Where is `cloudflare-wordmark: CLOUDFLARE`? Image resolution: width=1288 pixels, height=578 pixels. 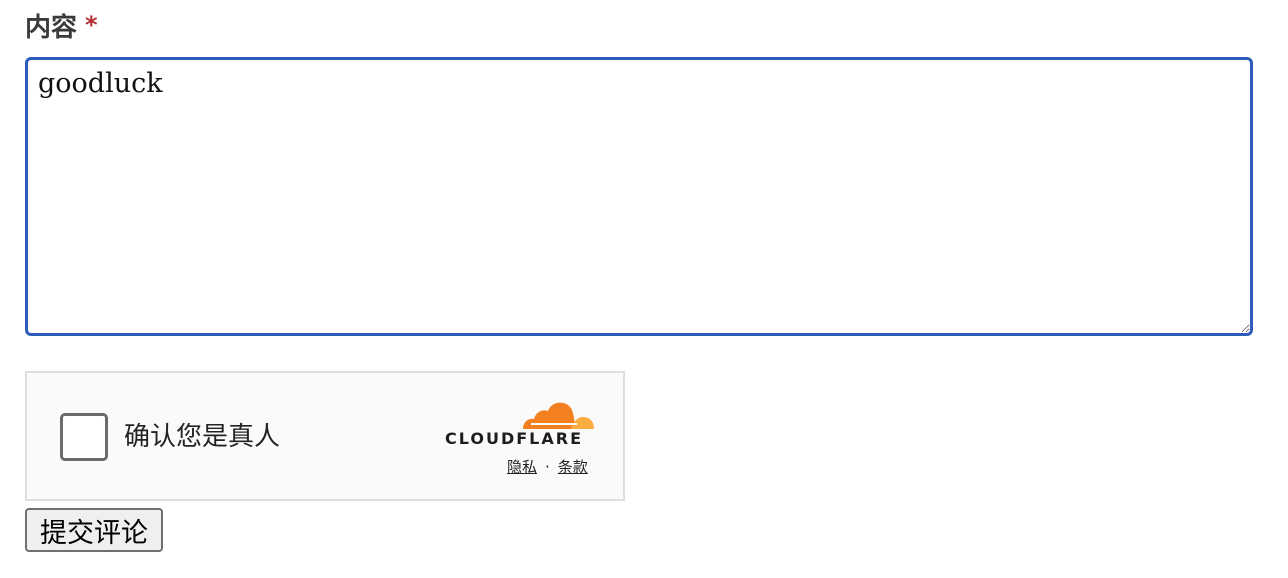 cloudflare-wordmark: CLOUDFLARE is located at coordinates (514, 438).